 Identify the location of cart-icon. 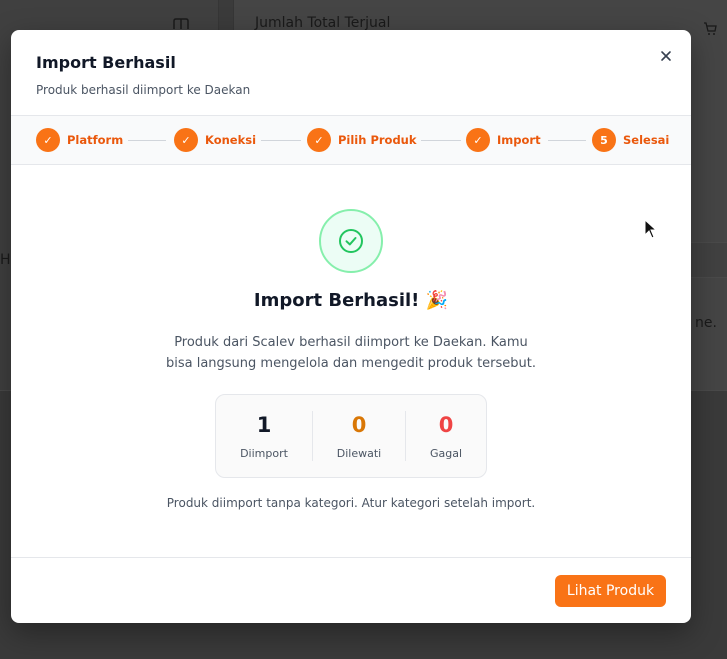
(710, 28).